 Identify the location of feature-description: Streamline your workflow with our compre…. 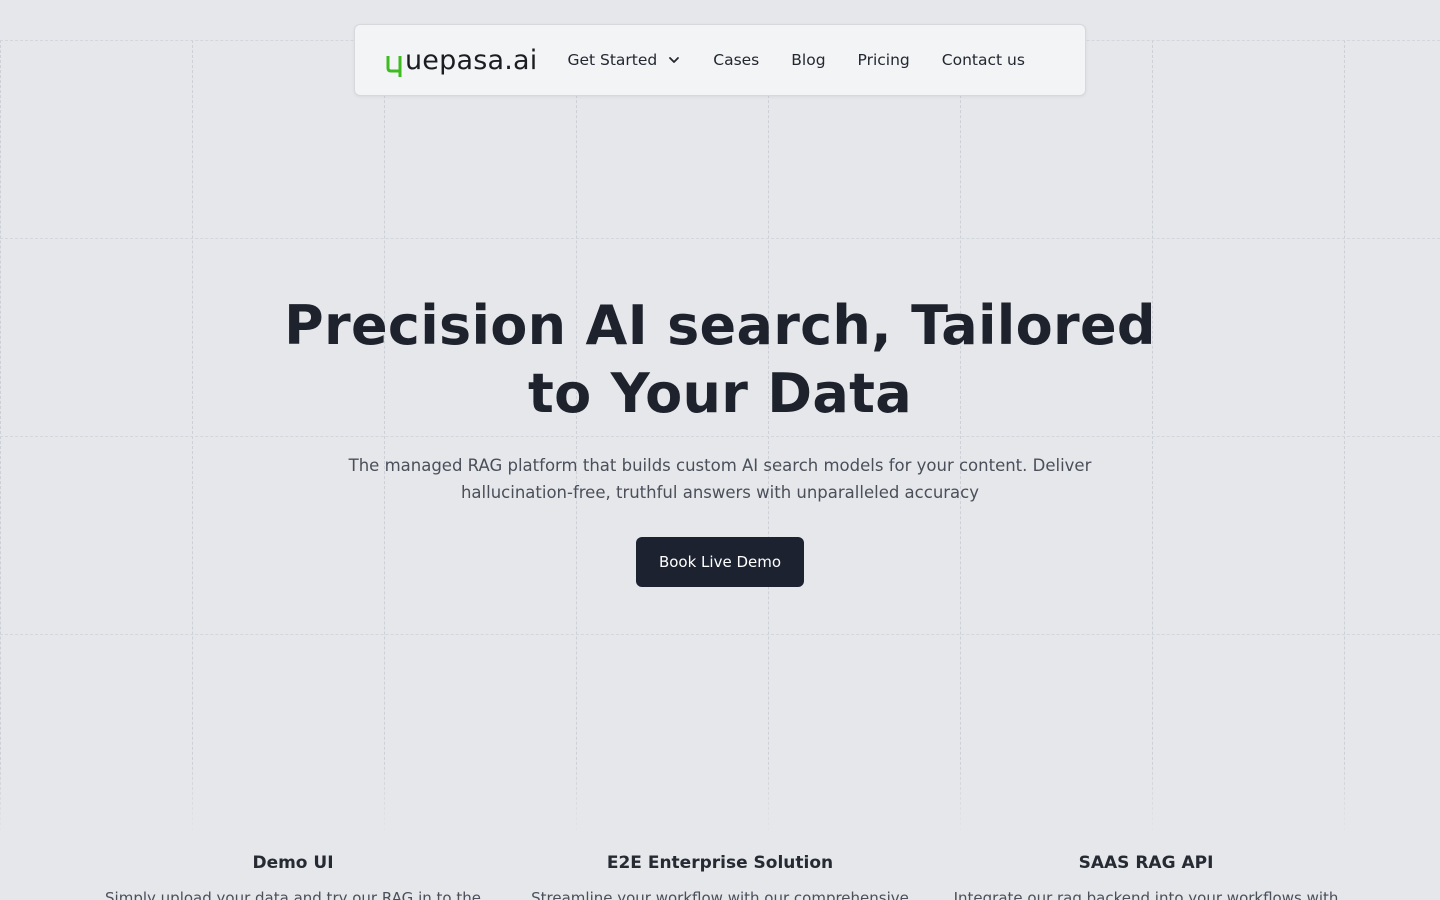
(720, 894).